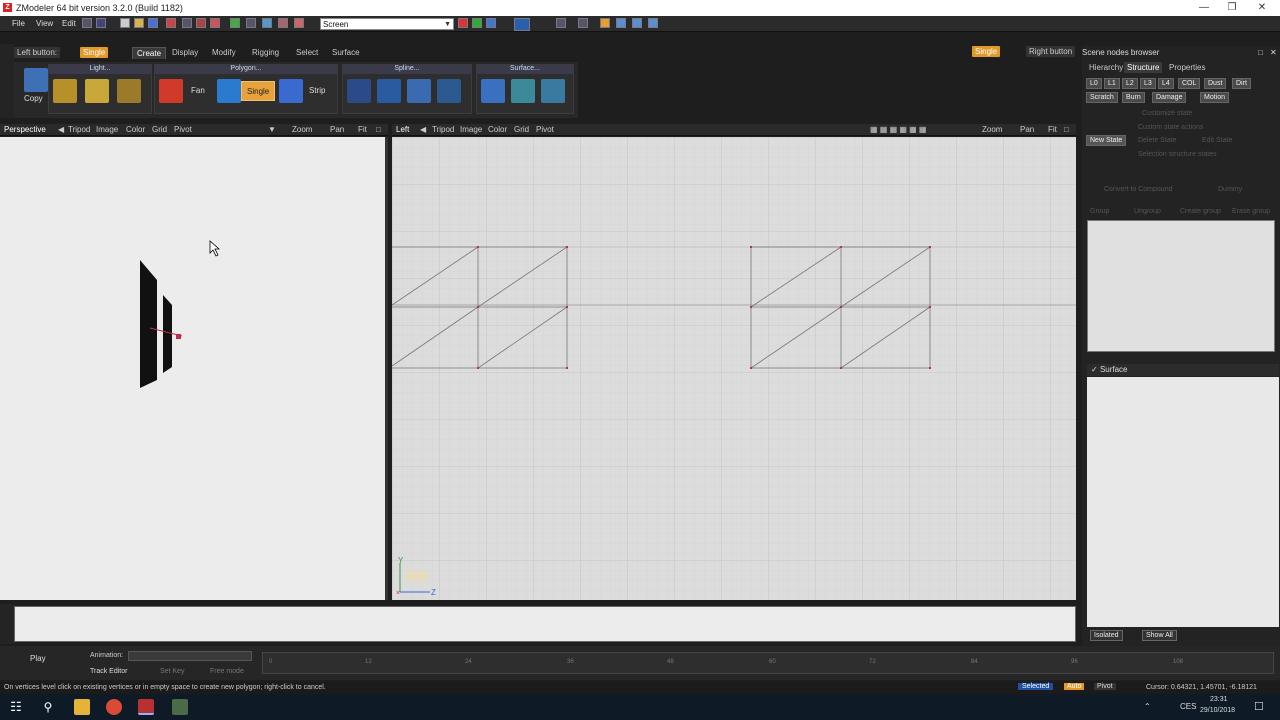  What do you see at coordinates (653, 23) in the screenshot?
I see `layout-3-icon` at bounding box center [653, 23].